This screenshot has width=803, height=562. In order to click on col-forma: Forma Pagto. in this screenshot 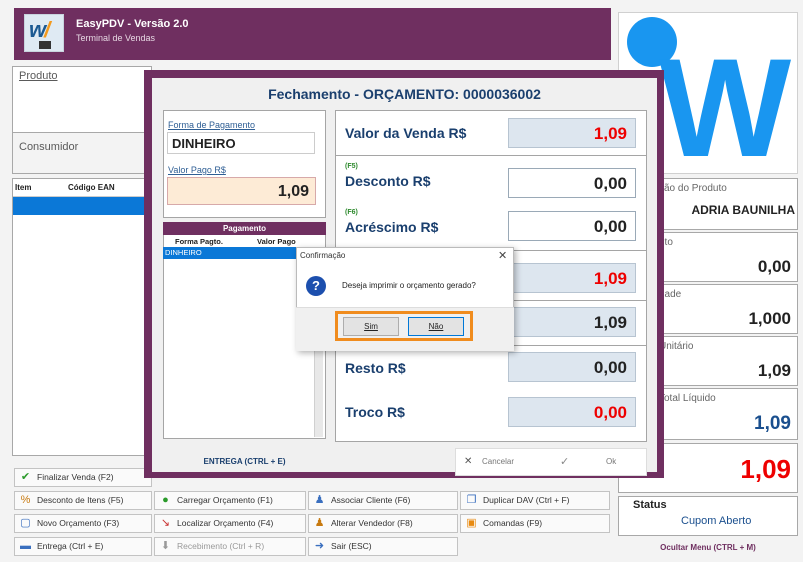, I will do `click(199, 241)`.